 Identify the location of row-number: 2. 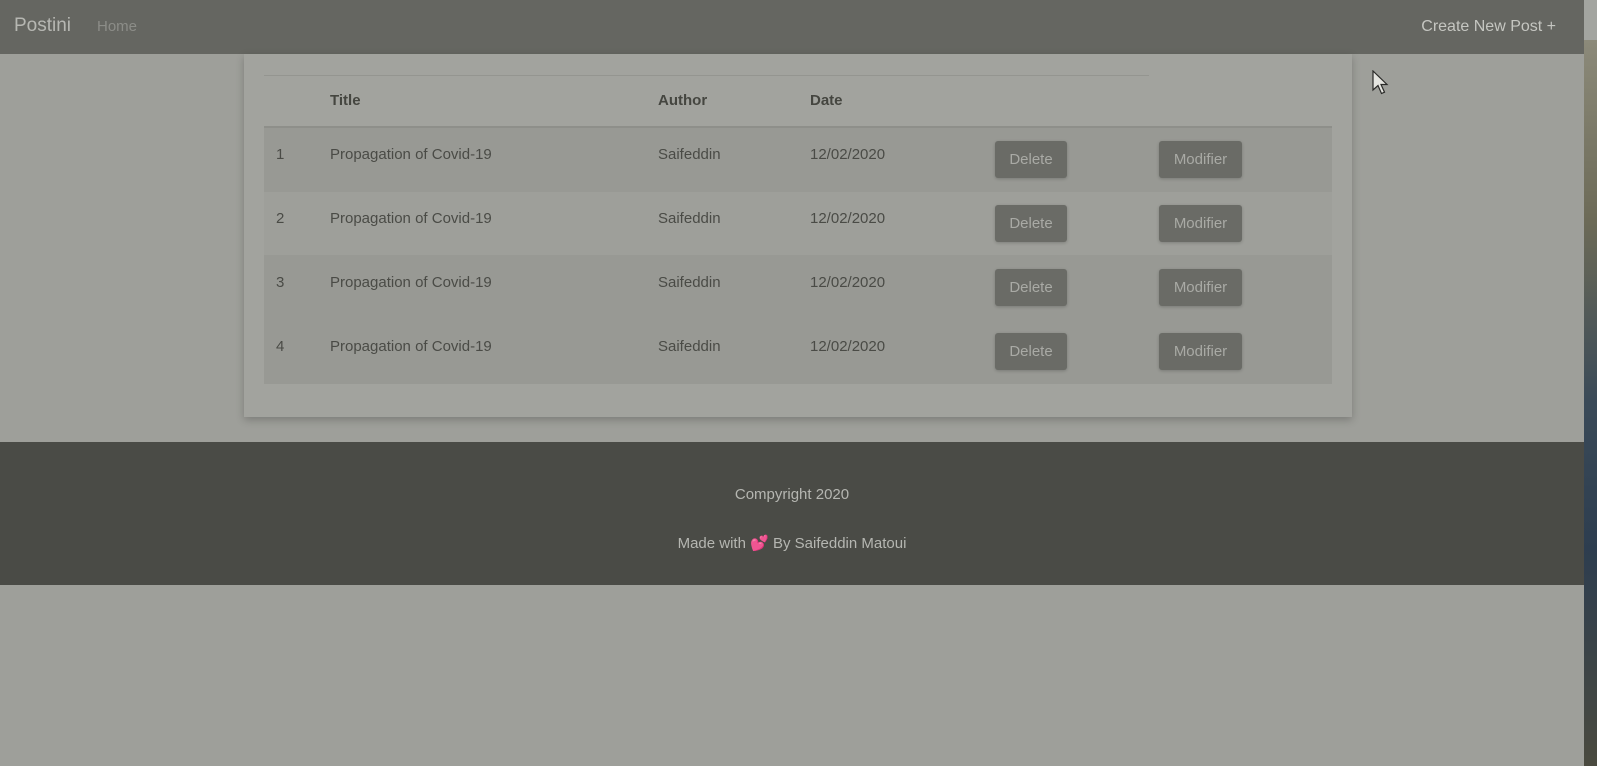
(280, 218).